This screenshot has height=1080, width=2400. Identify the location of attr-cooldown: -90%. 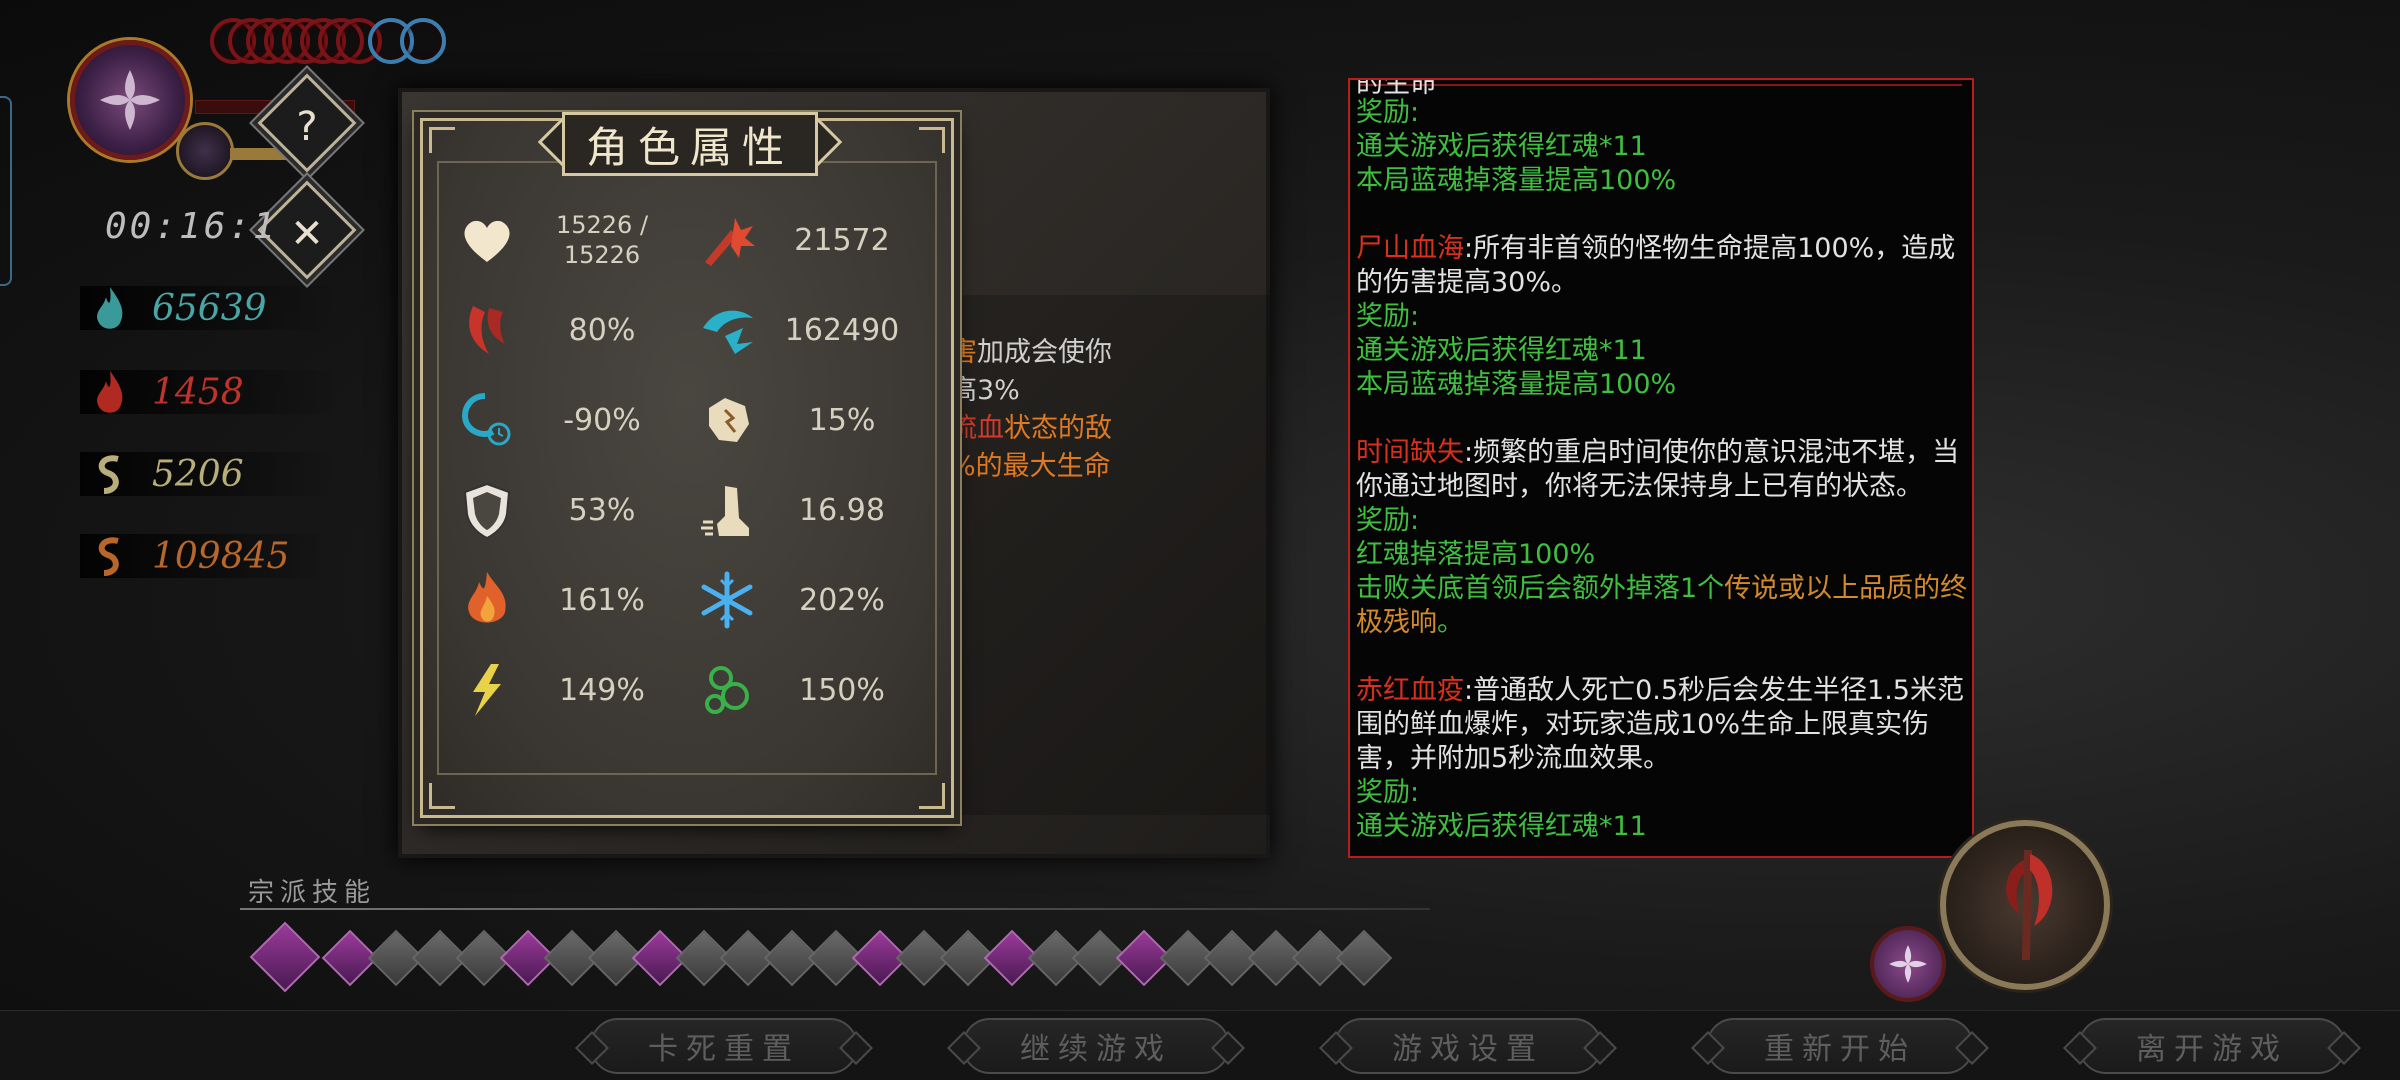
(570, 420).